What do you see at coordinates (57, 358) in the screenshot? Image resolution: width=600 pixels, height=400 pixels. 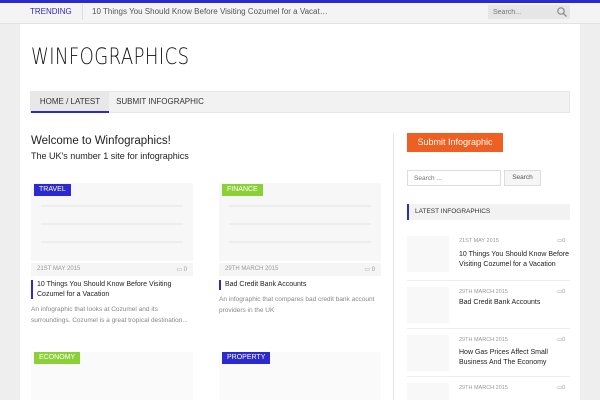 I see `category-badge: ECONOMY` at bounding box center [57, 358].